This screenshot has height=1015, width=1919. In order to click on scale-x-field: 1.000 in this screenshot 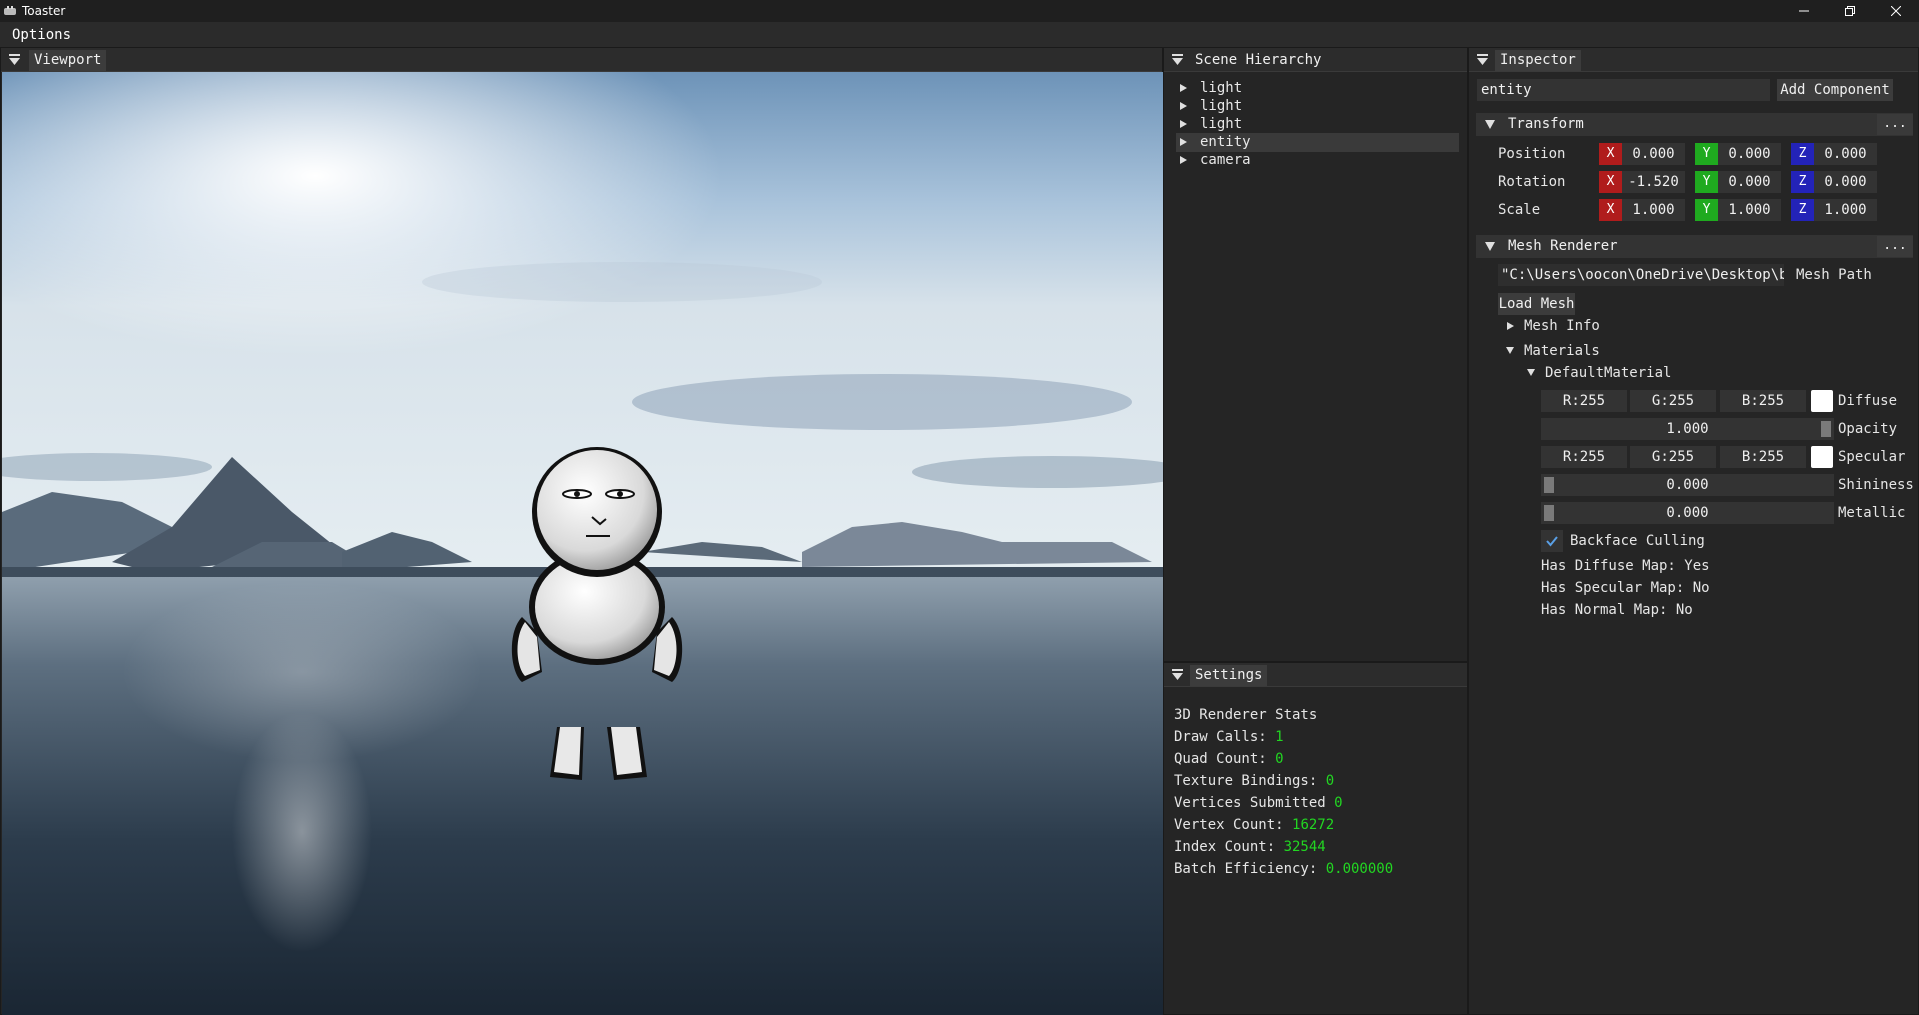, I will do `click(1653, 210)`.